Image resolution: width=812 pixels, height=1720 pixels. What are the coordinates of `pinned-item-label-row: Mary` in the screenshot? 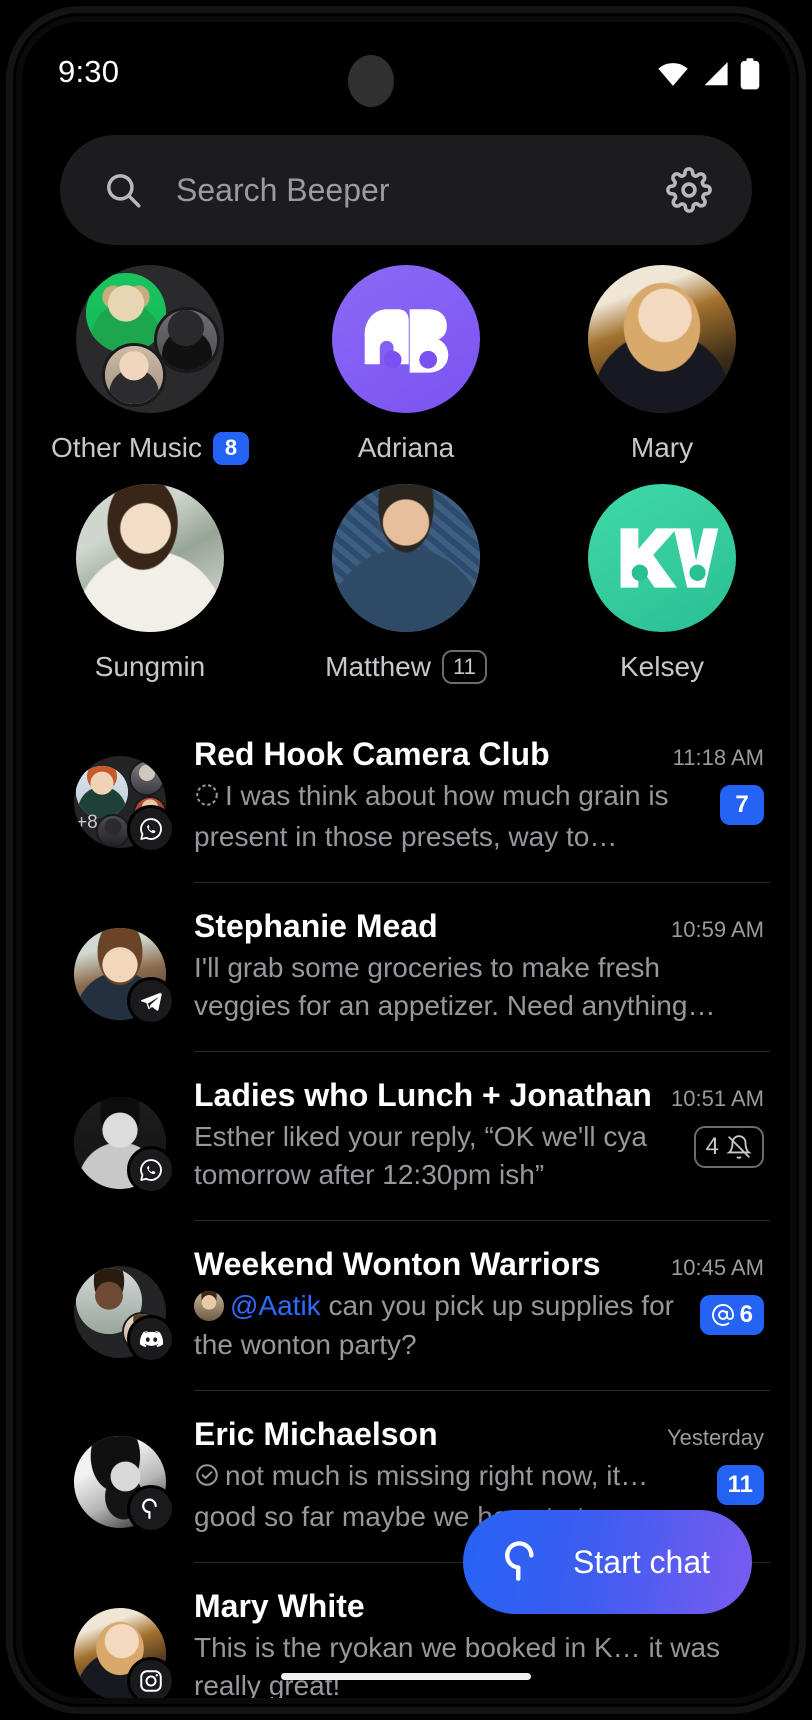 It's located at (662, 448).